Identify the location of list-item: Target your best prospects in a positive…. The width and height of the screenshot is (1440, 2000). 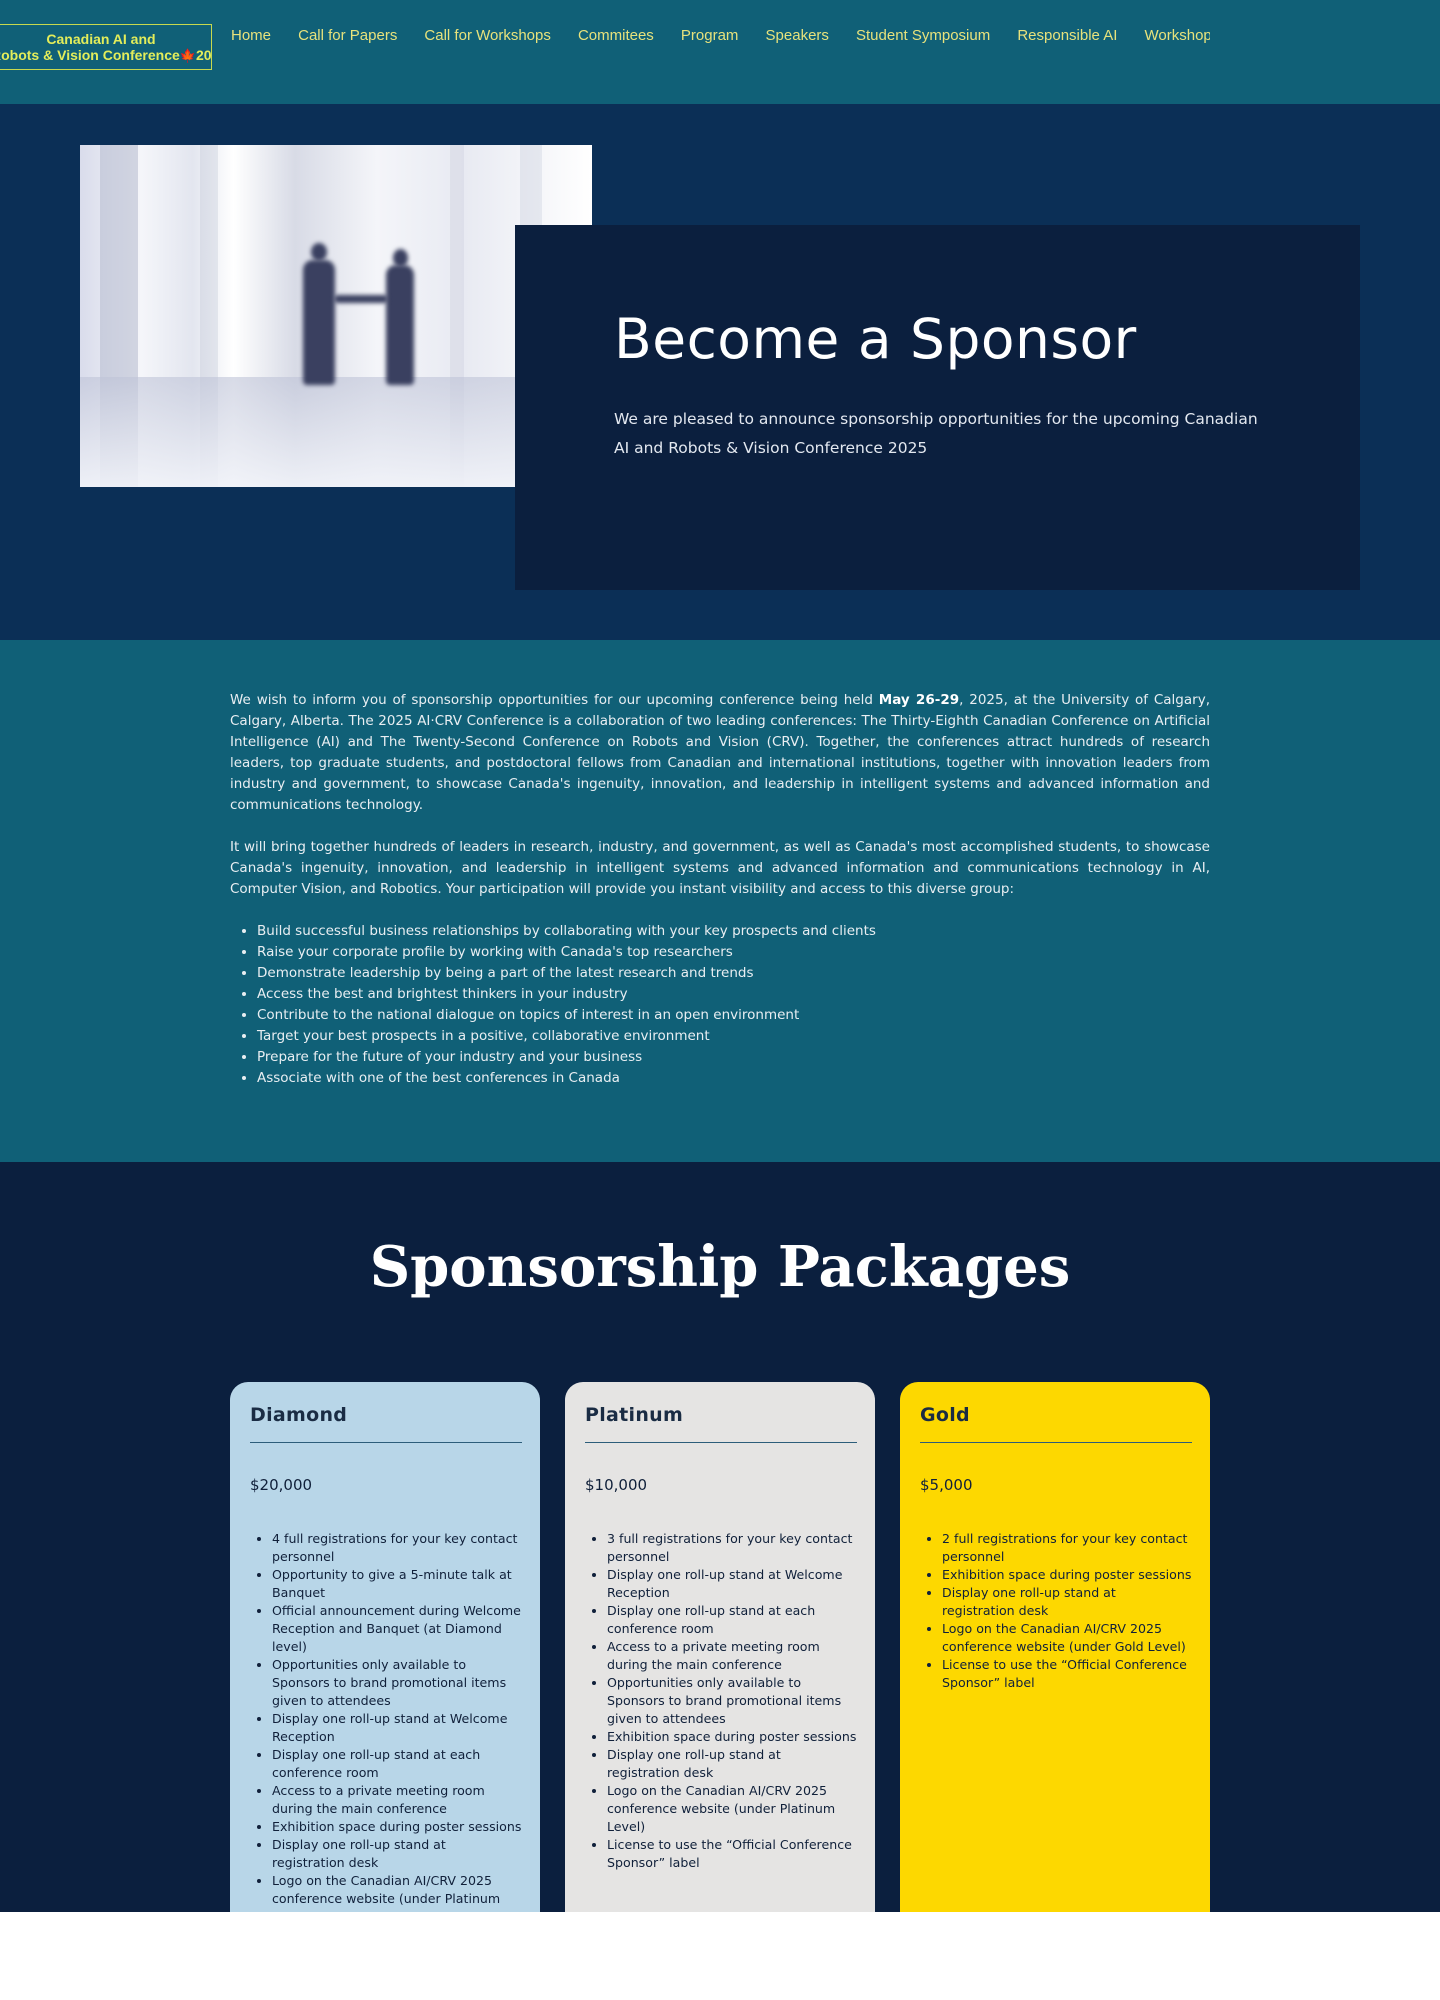
(733, 1036).